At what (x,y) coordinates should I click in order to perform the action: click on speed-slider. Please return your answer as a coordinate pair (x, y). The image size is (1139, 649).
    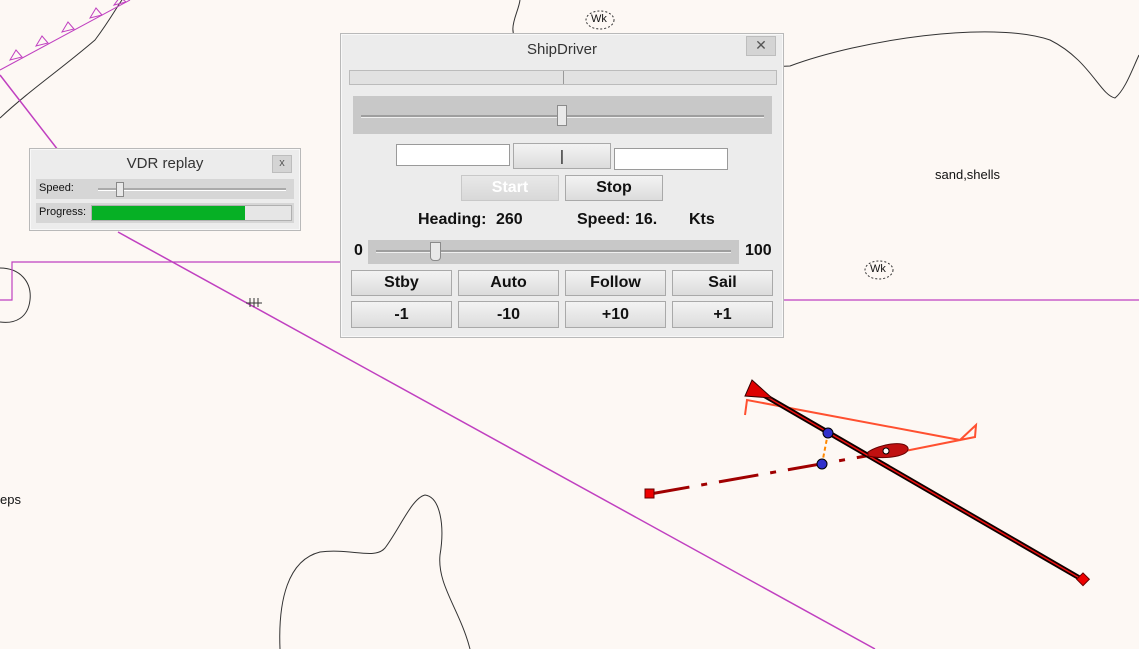
    Looking at the image, I should click on (553, 252).